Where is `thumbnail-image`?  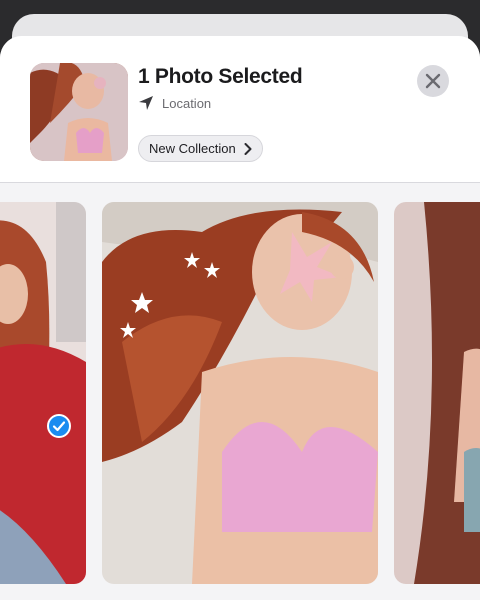 thumbnail-image is located at coordinates (79, 112).